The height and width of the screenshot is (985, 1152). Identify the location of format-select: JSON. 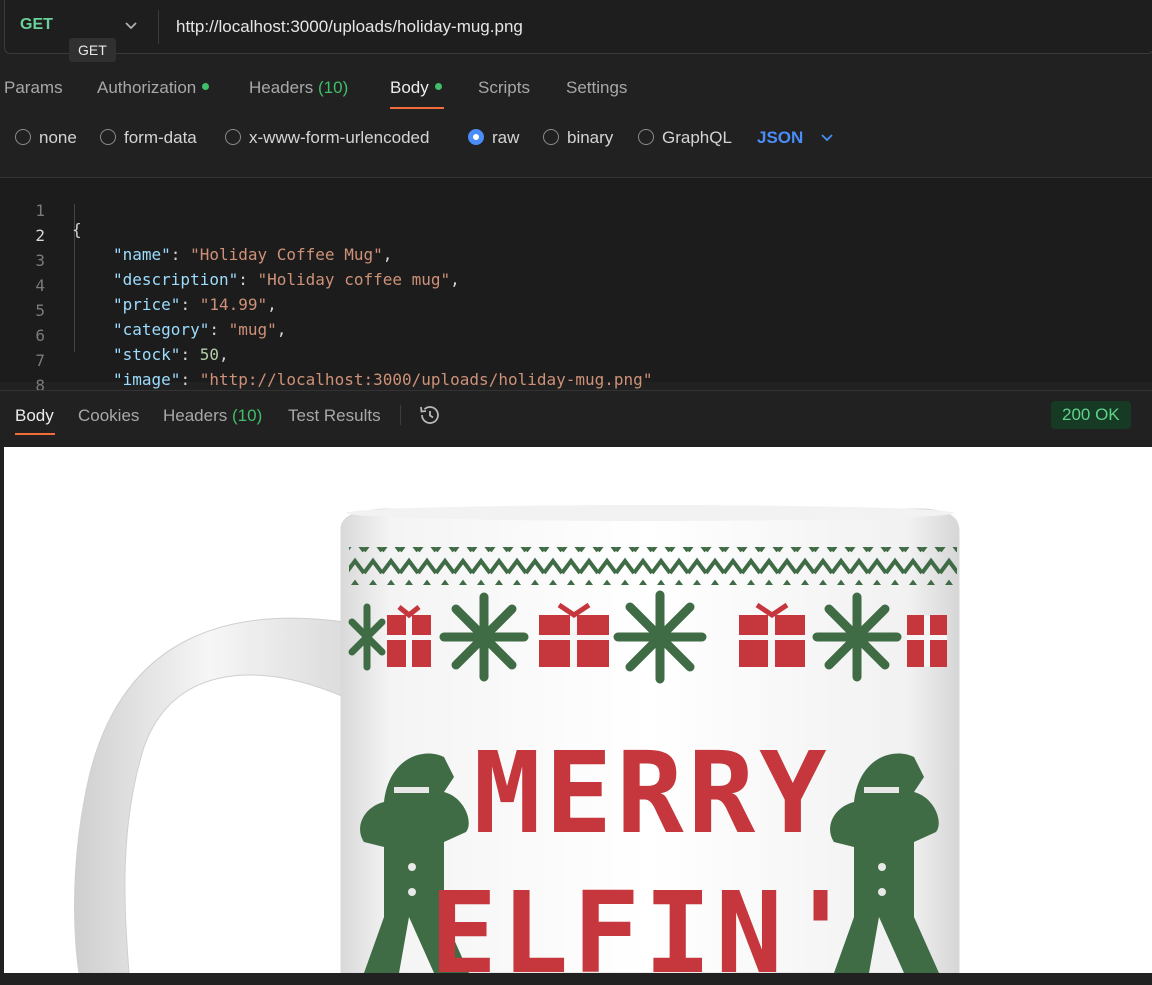
(780, 138).